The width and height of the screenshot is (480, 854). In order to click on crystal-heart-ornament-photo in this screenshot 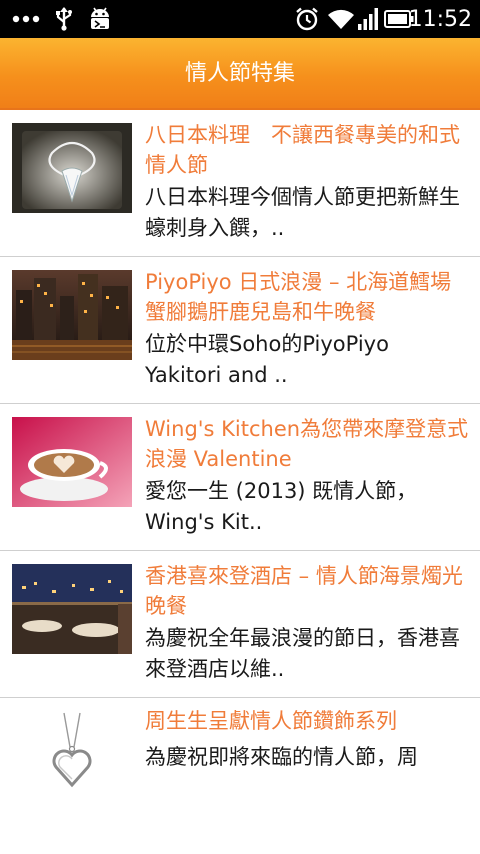, I will do `click(72, 168)`.